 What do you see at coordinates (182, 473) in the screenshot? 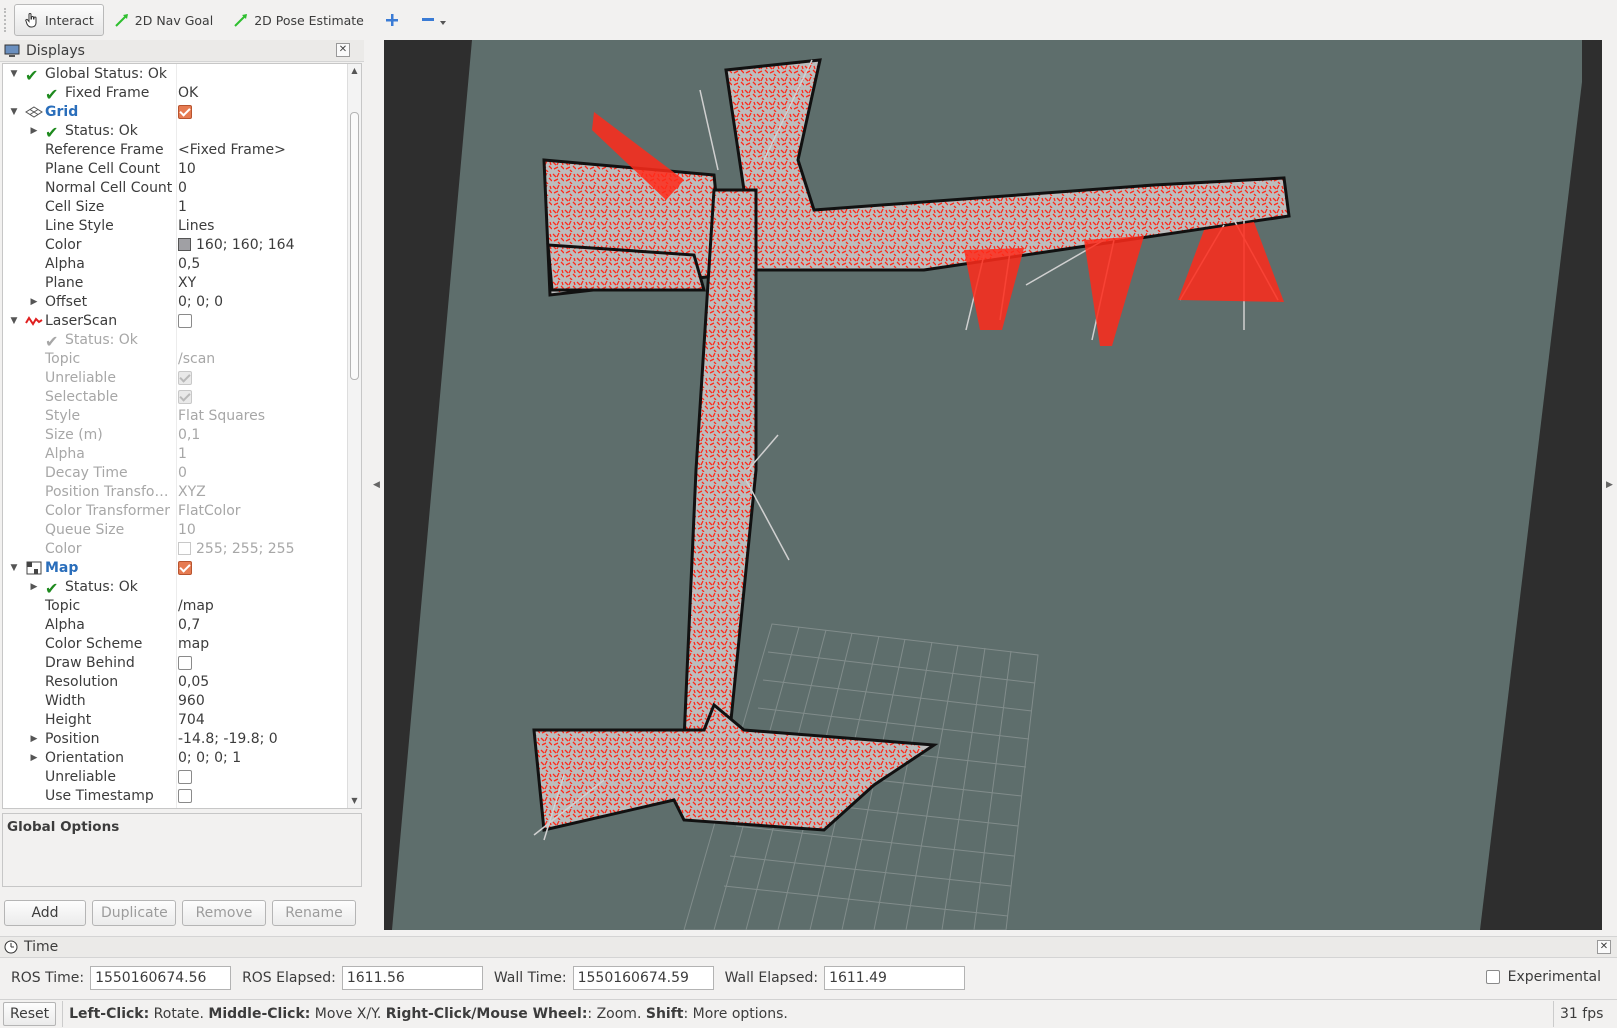
I see `tree-value: 0` at bounding box center [182, 473].